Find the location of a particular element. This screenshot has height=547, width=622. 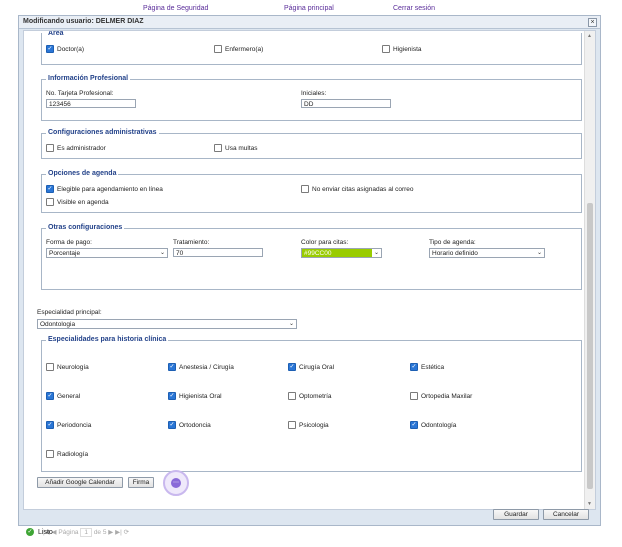

visible-checkbox: Visible en agenda is located at coordinates (77, 202).